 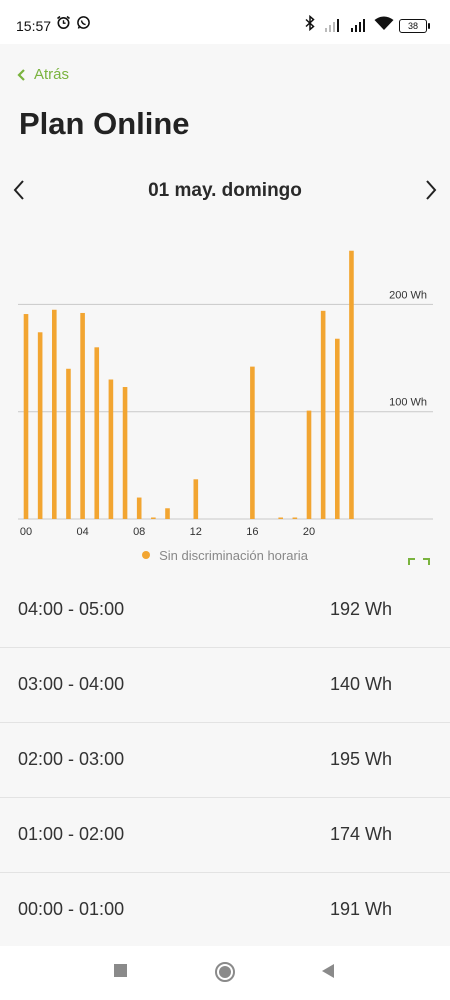 I want to click on date-label: 01 may. domingo, so click(x=225, y=190).